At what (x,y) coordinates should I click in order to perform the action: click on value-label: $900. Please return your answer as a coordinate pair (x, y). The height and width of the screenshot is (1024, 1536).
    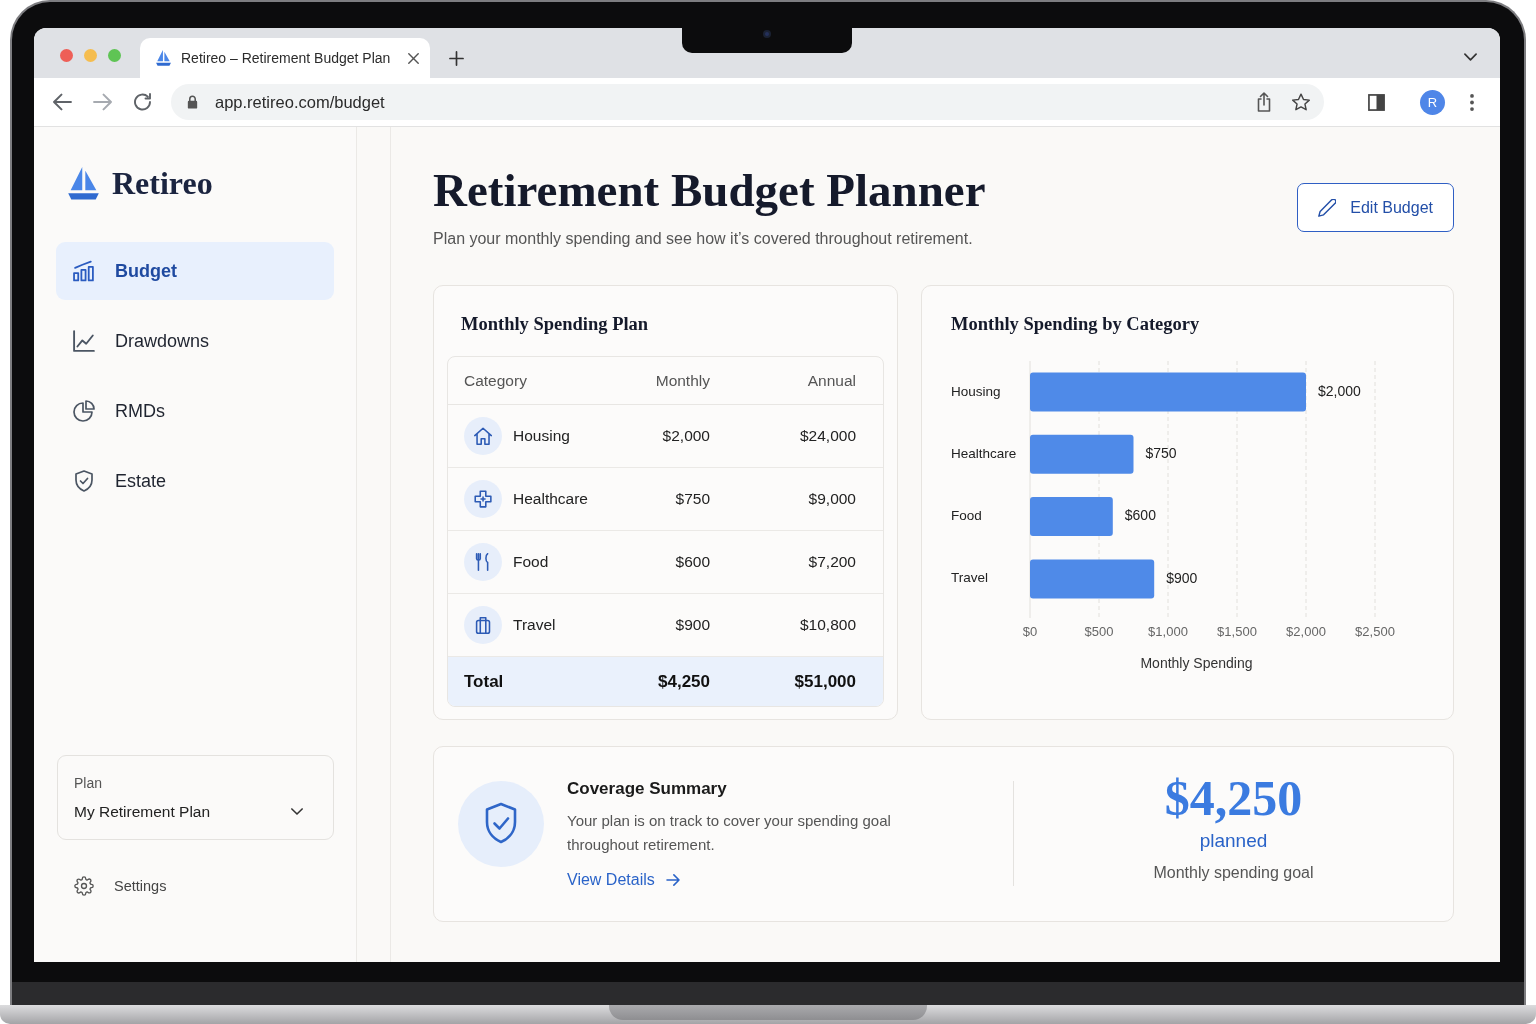
    Looking at the image, I should click on (1182, 577).